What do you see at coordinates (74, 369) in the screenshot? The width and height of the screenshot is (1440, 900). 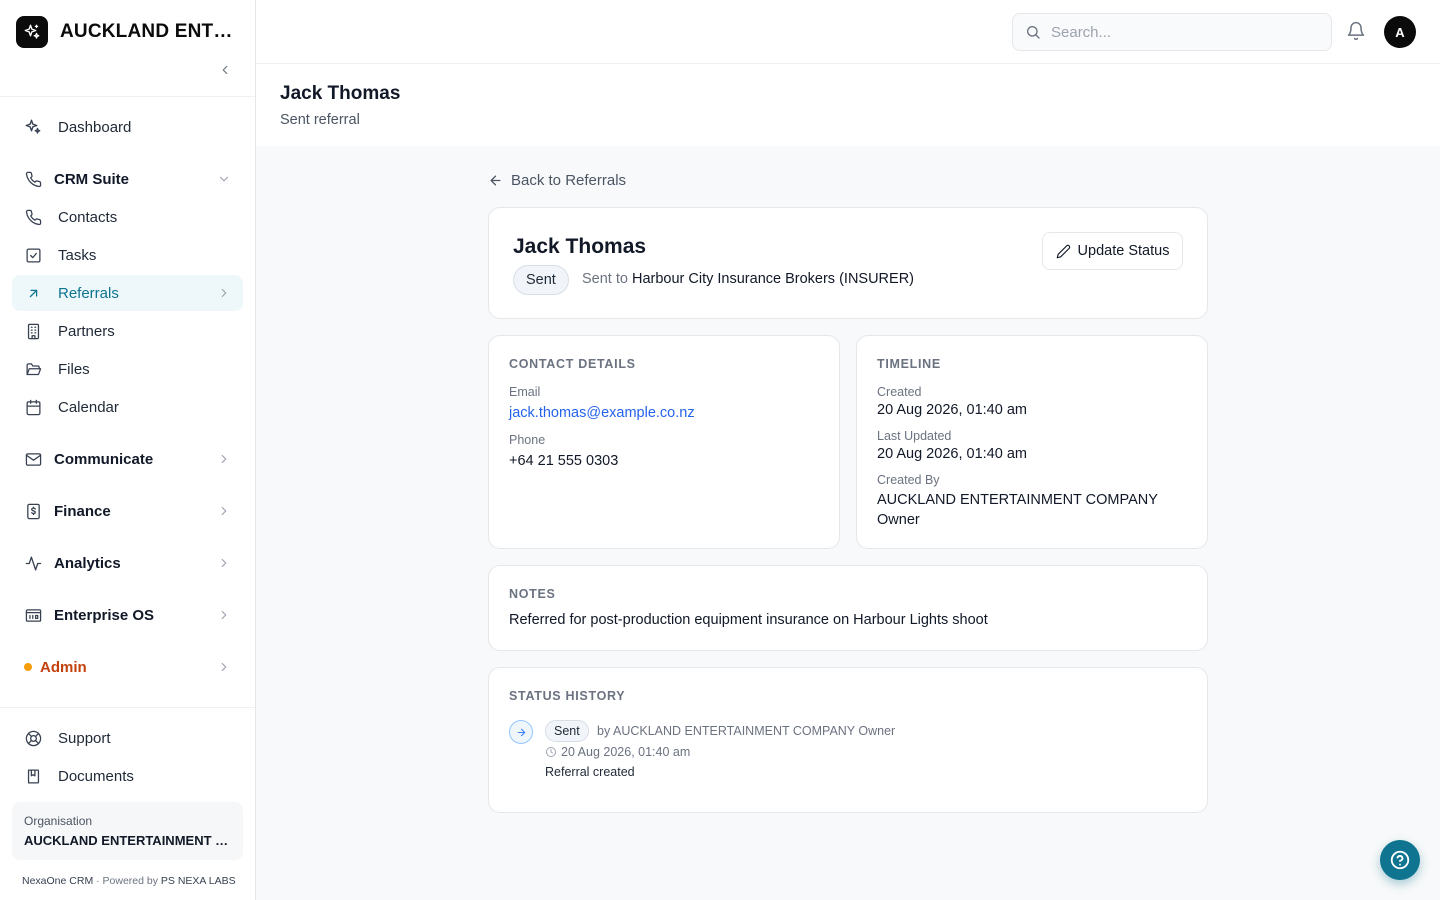 I see `sidebar-item-label: Files` at bounding box center [74, 369].